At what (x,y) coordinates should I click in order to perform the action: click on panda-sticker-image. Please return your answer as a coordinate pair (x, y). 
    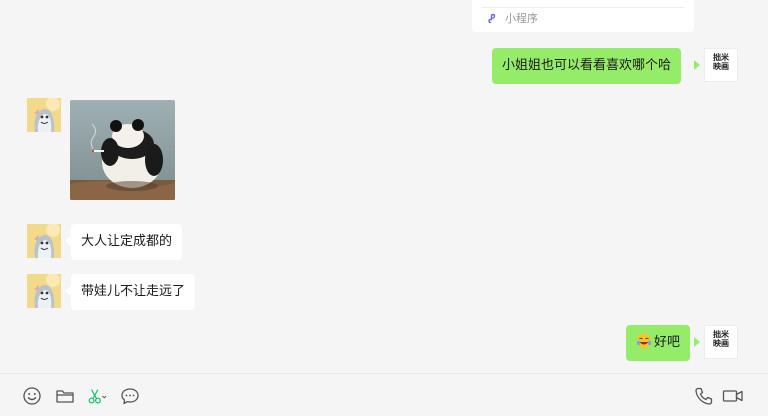
    Looking at the image, I should click on (122, 150).